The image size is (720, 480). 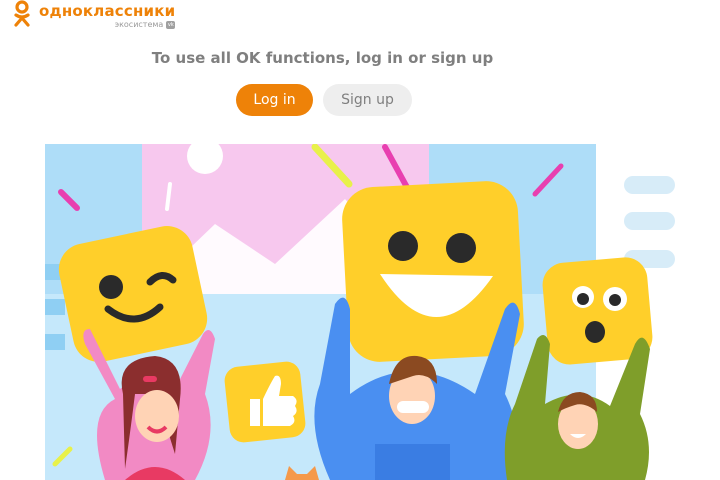 What do you see at coordinates (367, 100) in the screenshot?
I see `signup-button: Sign up` at bounding box center [367, 100].